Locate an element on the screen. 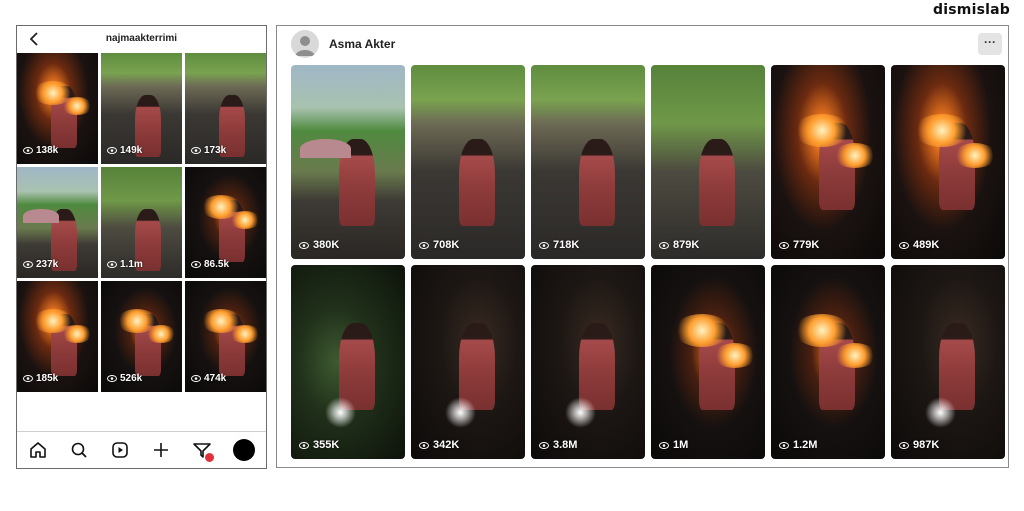 The image size is (1024, 511). activity-nav is located at coordinates (204, 451).